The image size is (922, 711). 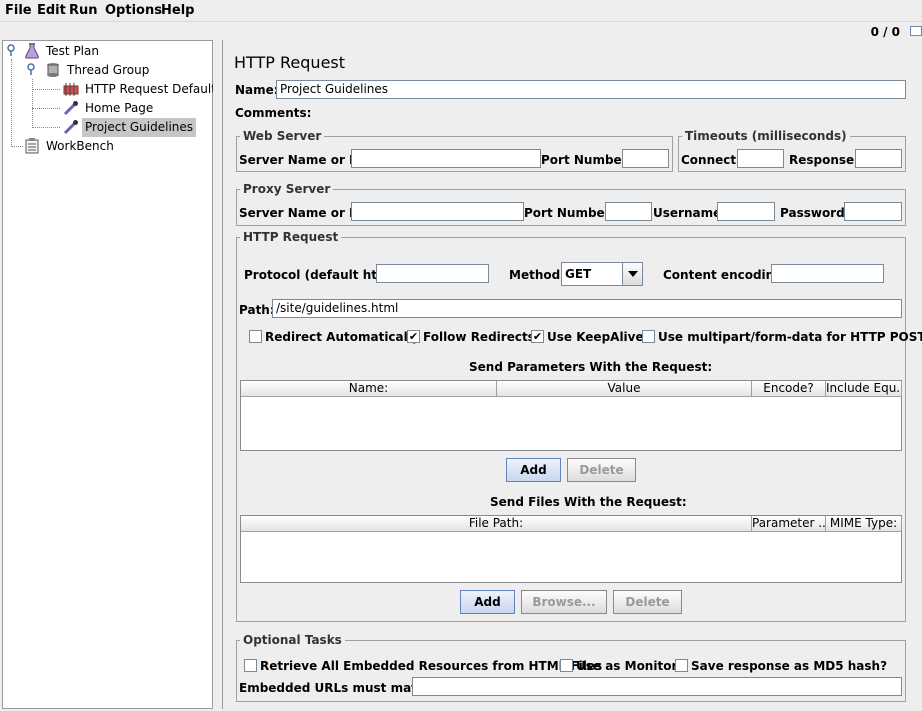 I want to click on use-as-monitor-label: Use as Monitor, so click(x=627, y=666).